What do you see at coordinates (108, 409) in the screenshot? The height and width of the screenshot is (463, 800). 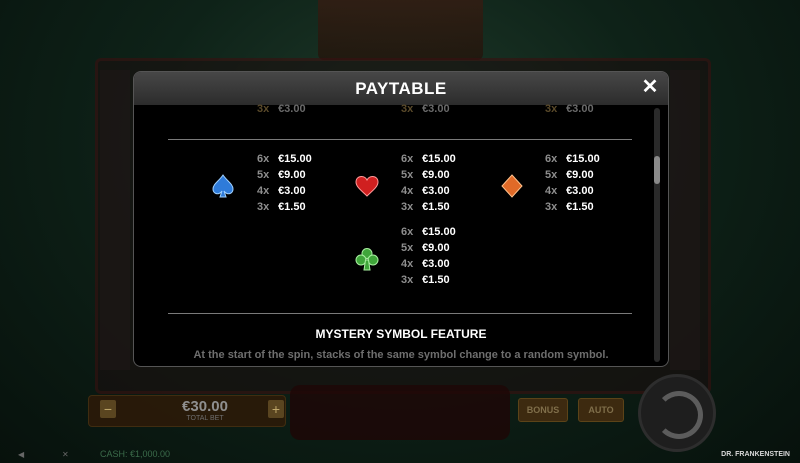 I see `bet-decrease-button: −` at bounding box center [108, 409].